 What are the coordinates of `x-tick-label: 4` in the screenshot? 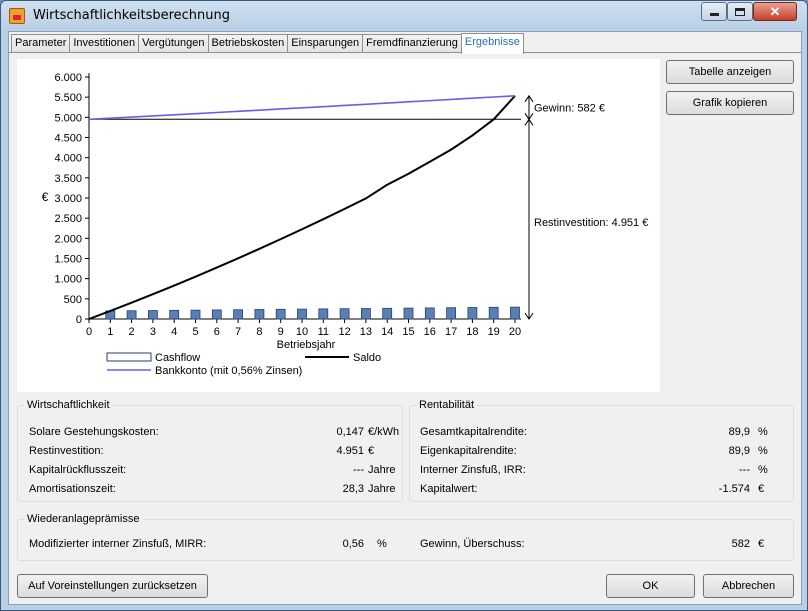 It's located at (174, 332).